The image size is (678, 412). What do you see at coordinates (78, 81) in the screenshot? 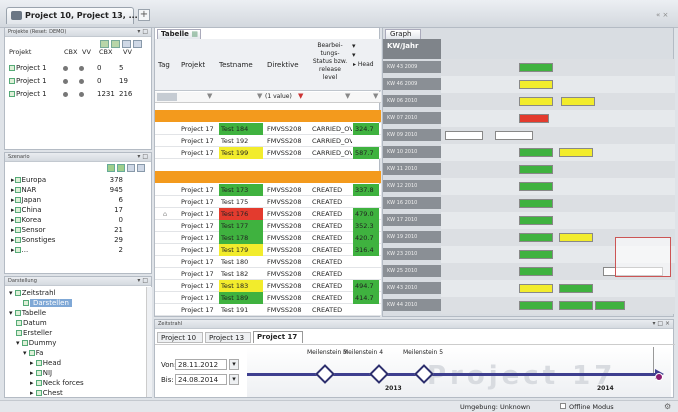
I see `project-row: Project 1 0 19` at bounding box center [78, 81].